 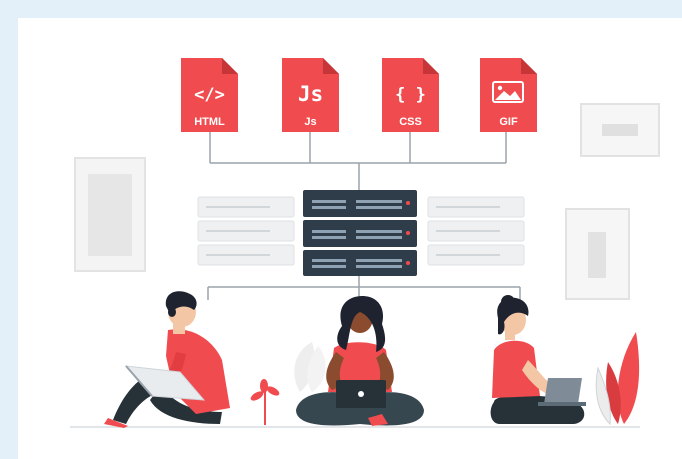 I want to click on person-man-laptop, so click(x=167, y=359).